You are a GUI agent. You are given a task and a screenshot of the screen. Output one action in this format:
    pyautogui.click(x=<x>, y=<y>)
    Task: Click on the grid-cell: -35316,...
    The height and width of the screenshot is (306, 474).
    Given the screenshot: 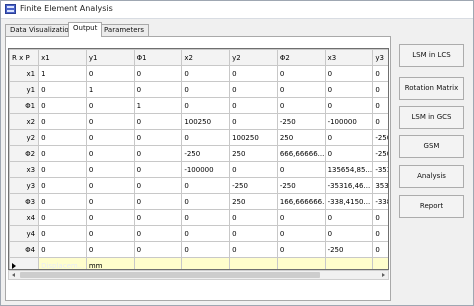 What is the action you would take?
    pyautogui.click(x=380, y=169)
    